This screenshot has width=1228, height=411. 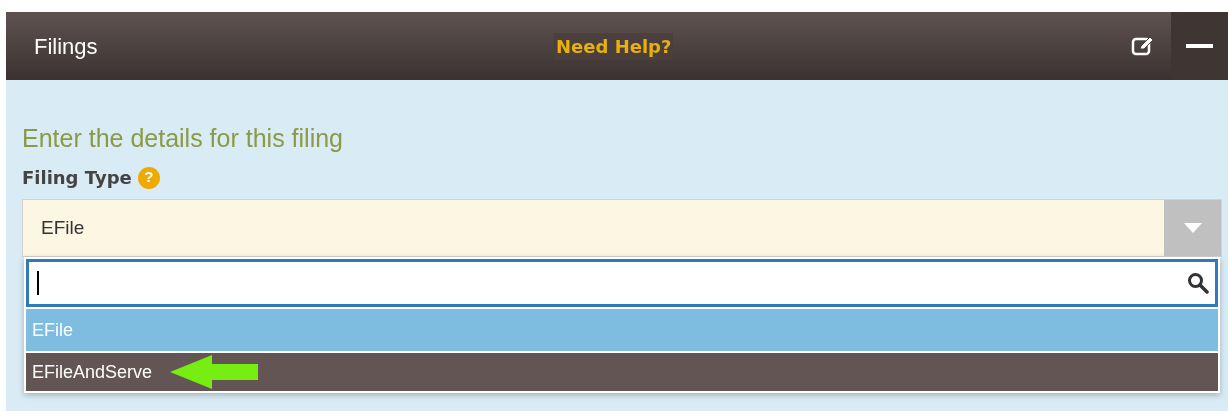 I want to click on help-link: Need Help?, so click(x=614, y=46).